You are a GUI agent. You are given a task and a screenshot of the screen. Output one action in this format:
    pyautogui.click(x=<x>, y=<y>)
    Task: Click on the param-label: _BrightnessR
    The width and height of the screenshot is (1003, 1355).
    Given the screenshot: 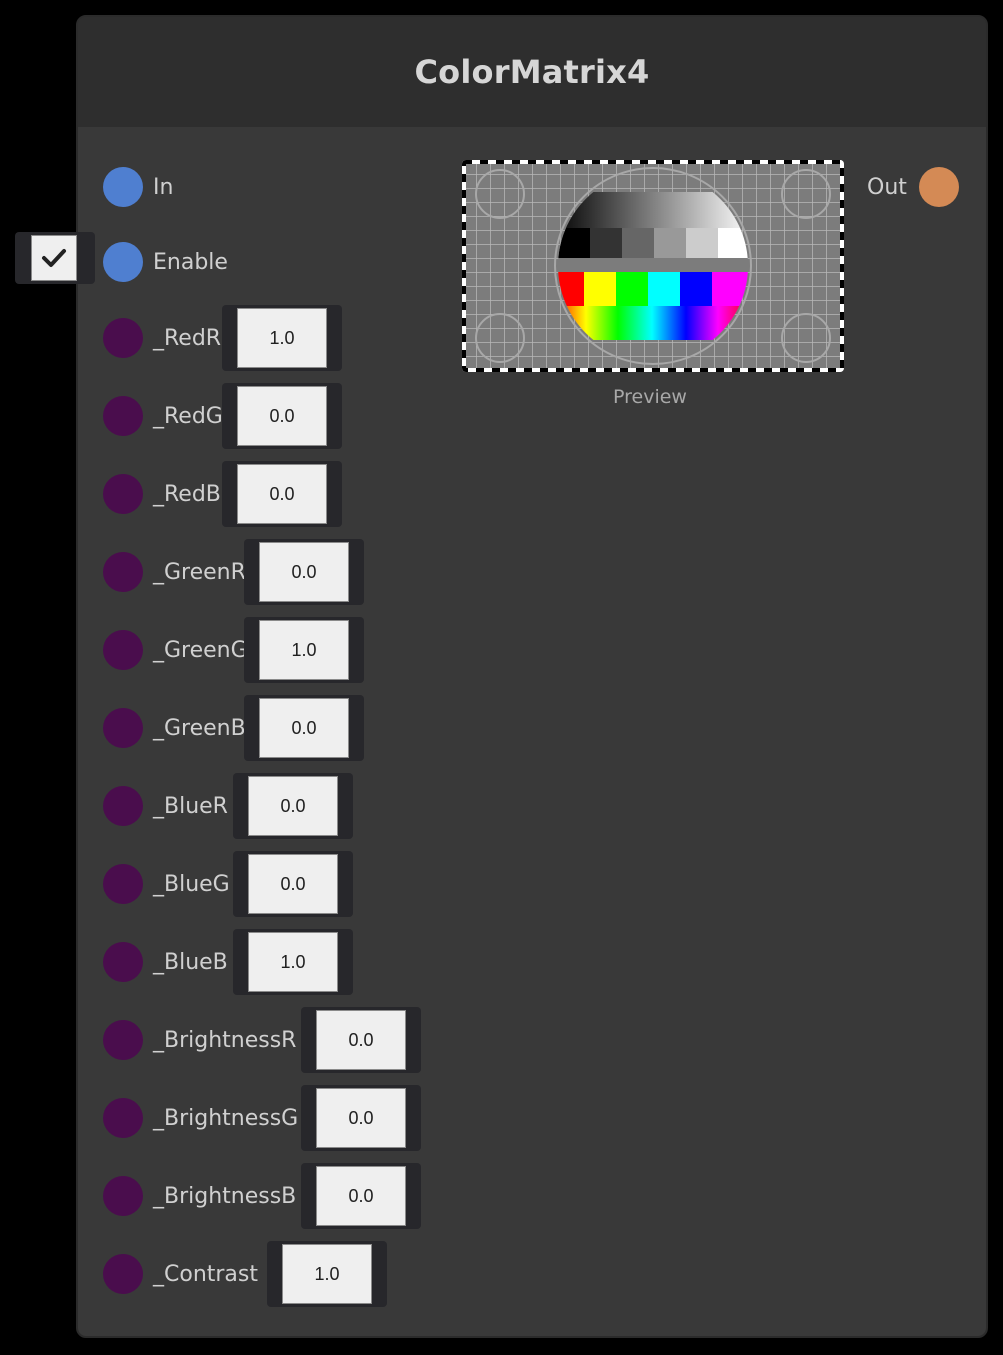 What is the action you would take?
    pyautogui.click(x=225, y=1040)
    